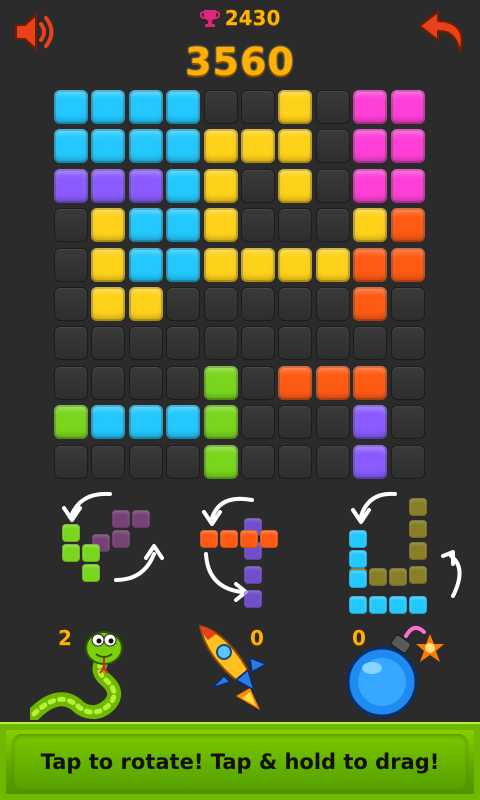 This screenshot has height=800, width=480. I want to click on bomb-icon, so click(395, 671).